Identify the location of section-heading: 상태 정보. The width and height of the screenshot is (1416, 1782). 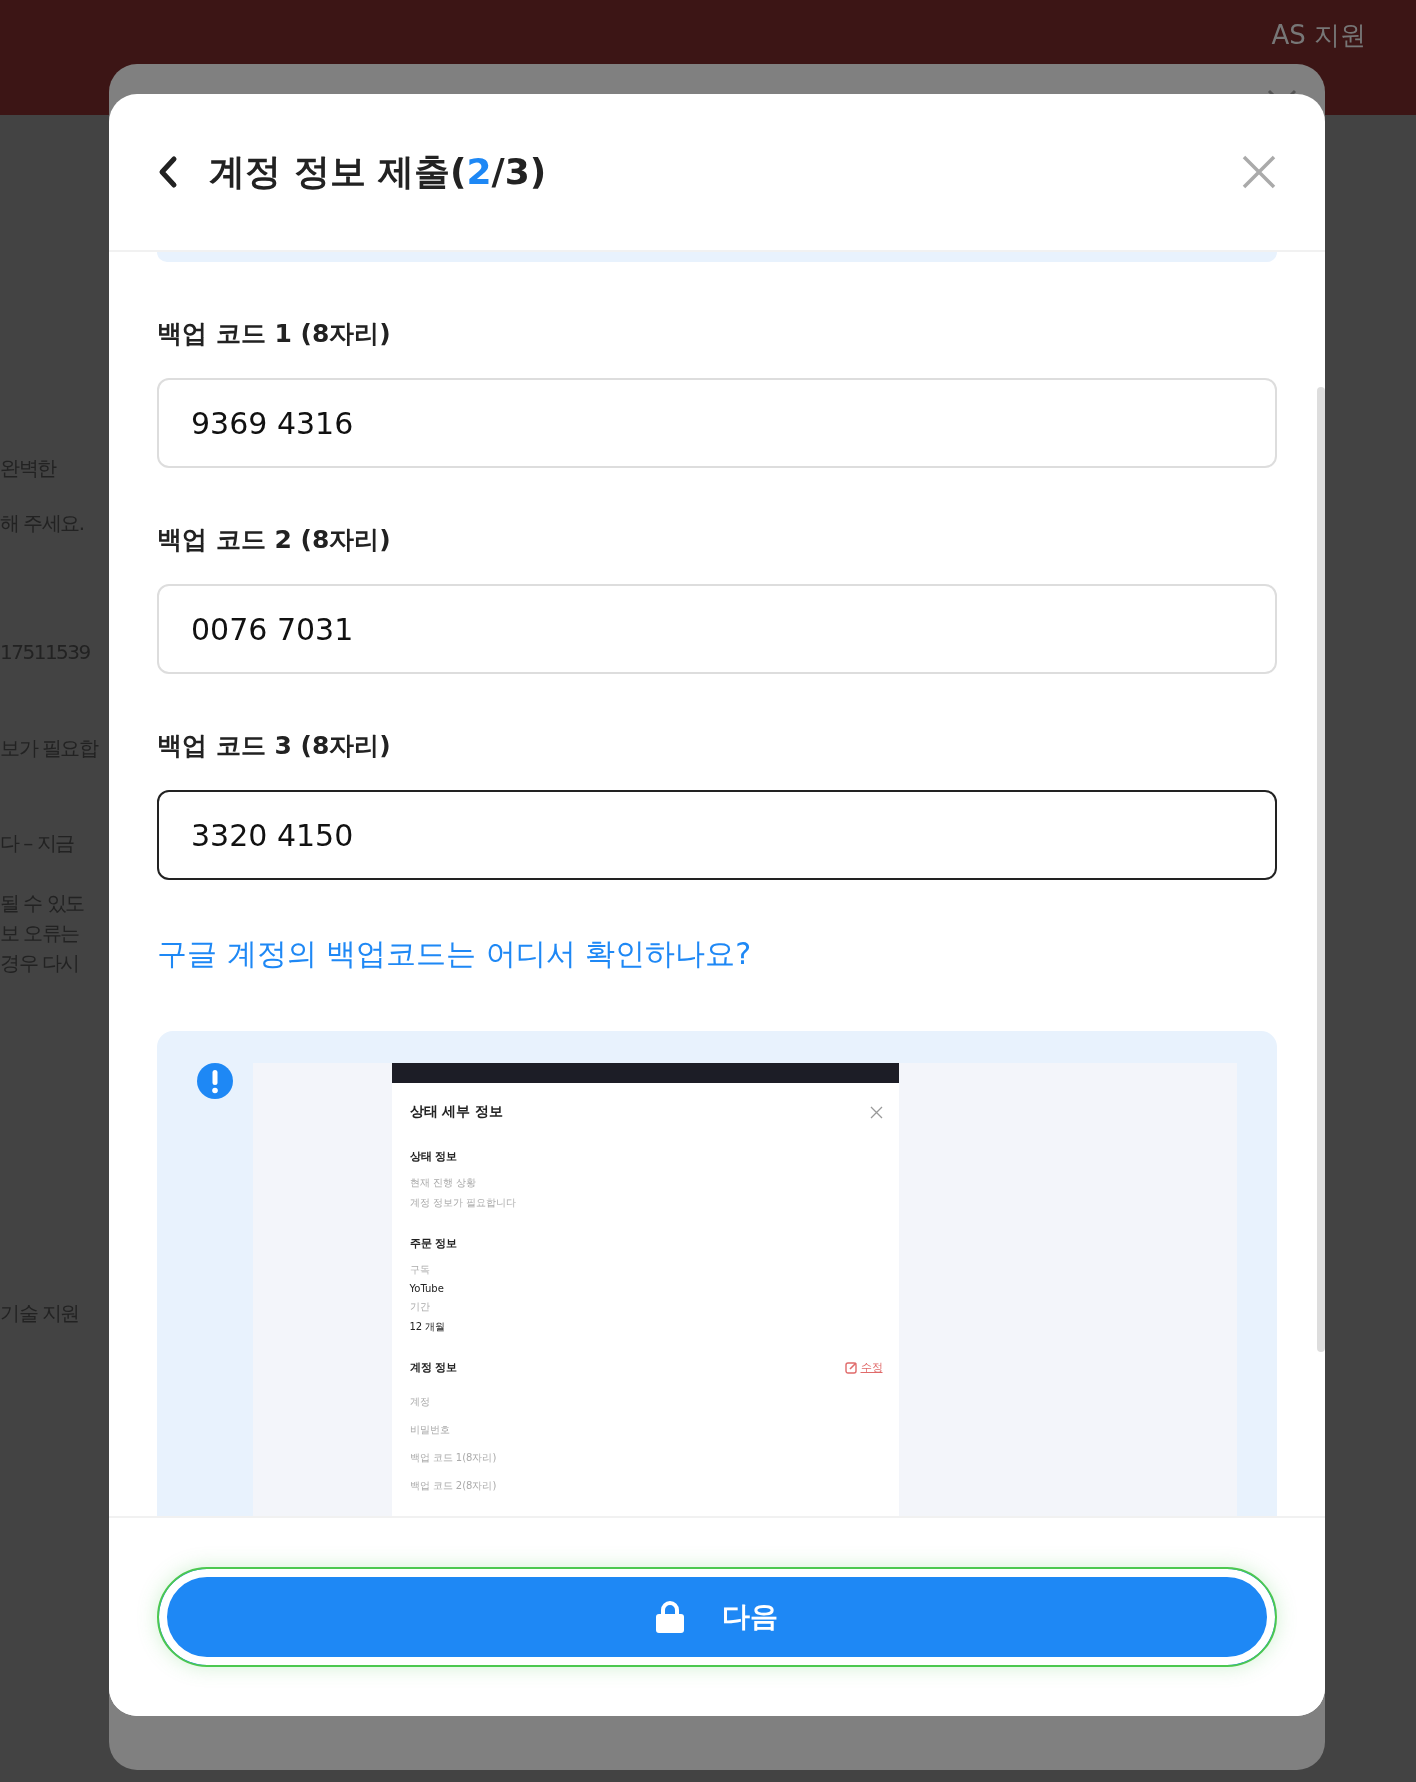
(433, 1156).